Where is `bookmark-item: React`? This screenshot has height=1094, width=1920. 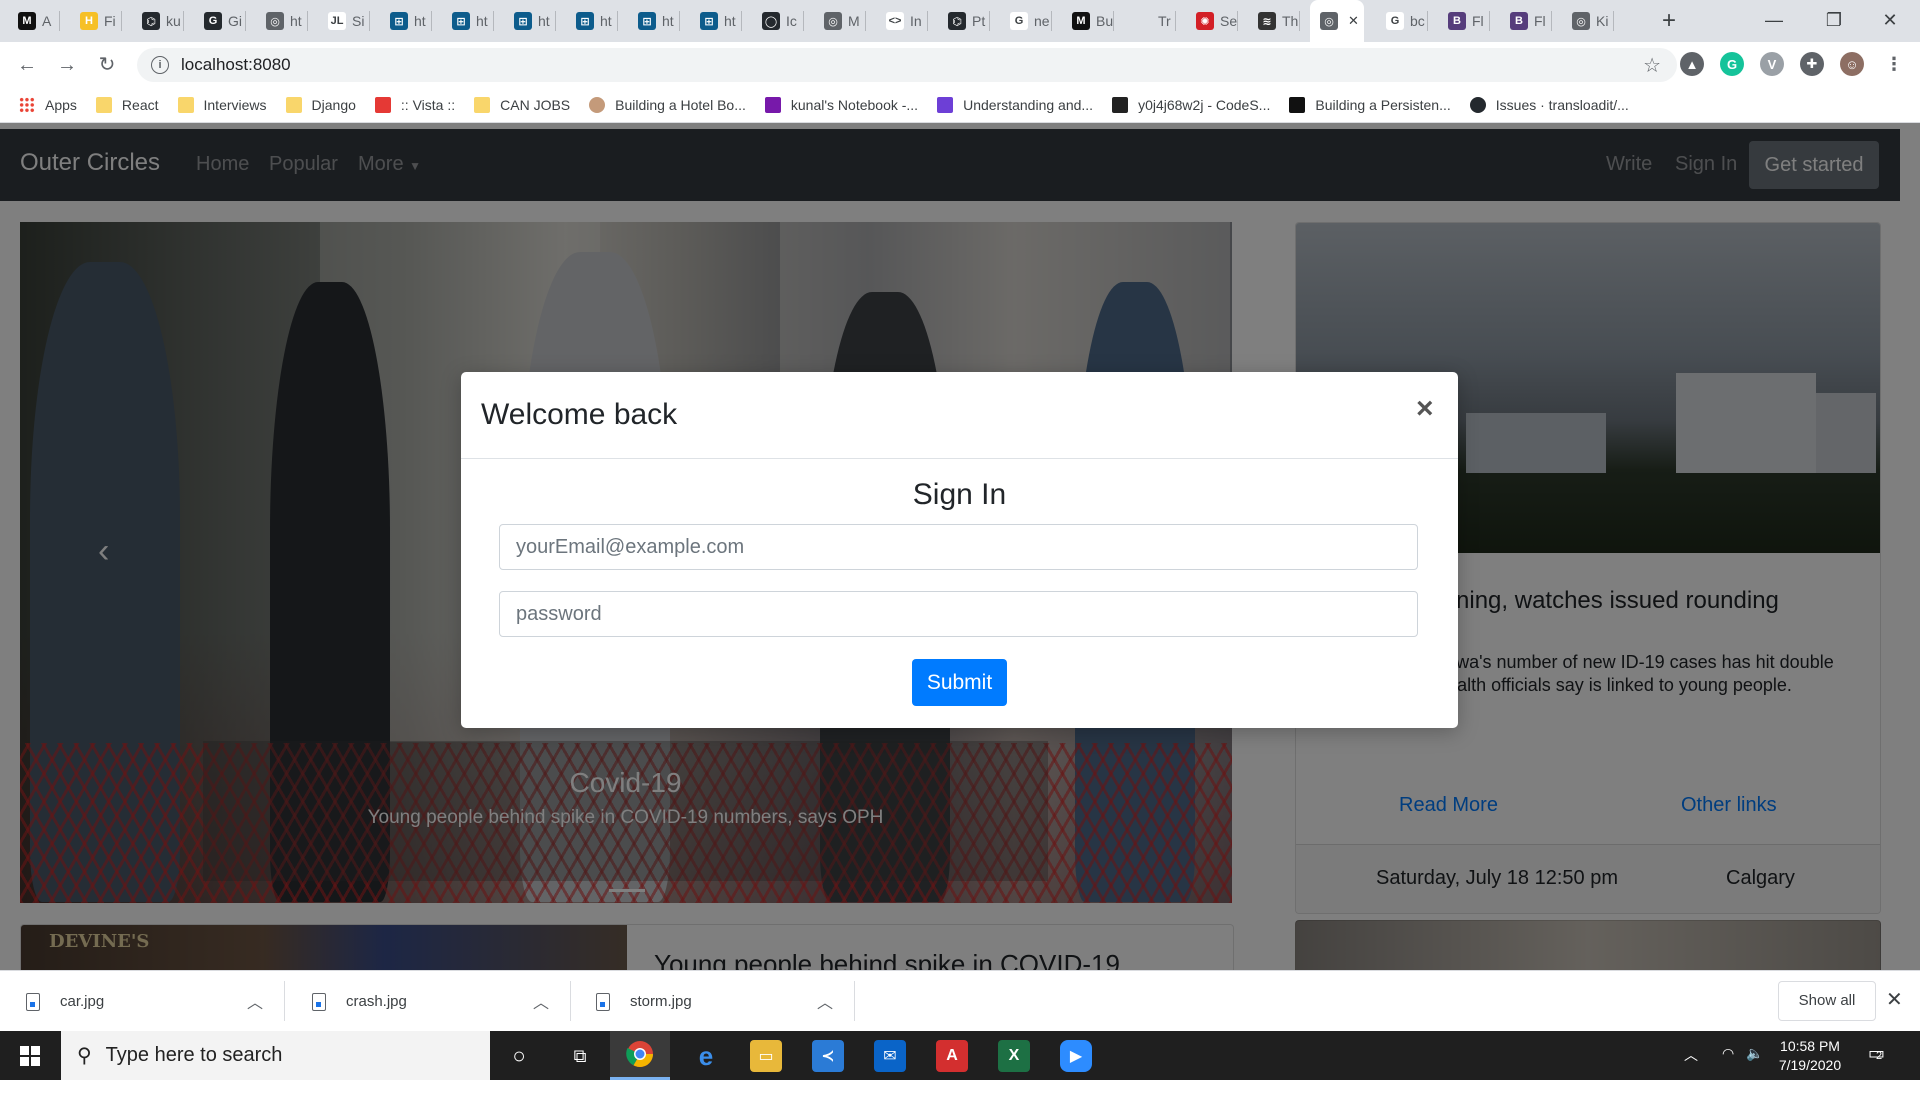 bookmark-item: React is located at coordinates (127, 105).